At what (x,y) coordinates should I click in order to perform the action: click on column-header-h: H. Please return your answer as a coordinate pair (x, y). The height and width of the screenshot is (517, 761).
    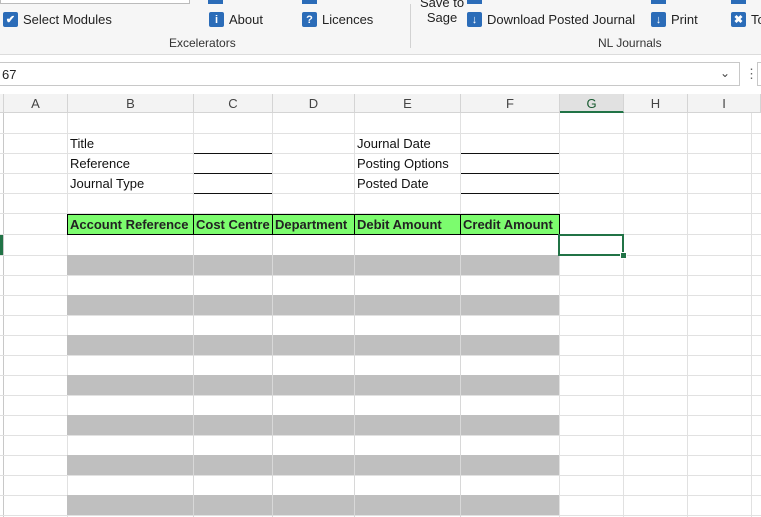
    Looking at the image, I should click on (656, 103).